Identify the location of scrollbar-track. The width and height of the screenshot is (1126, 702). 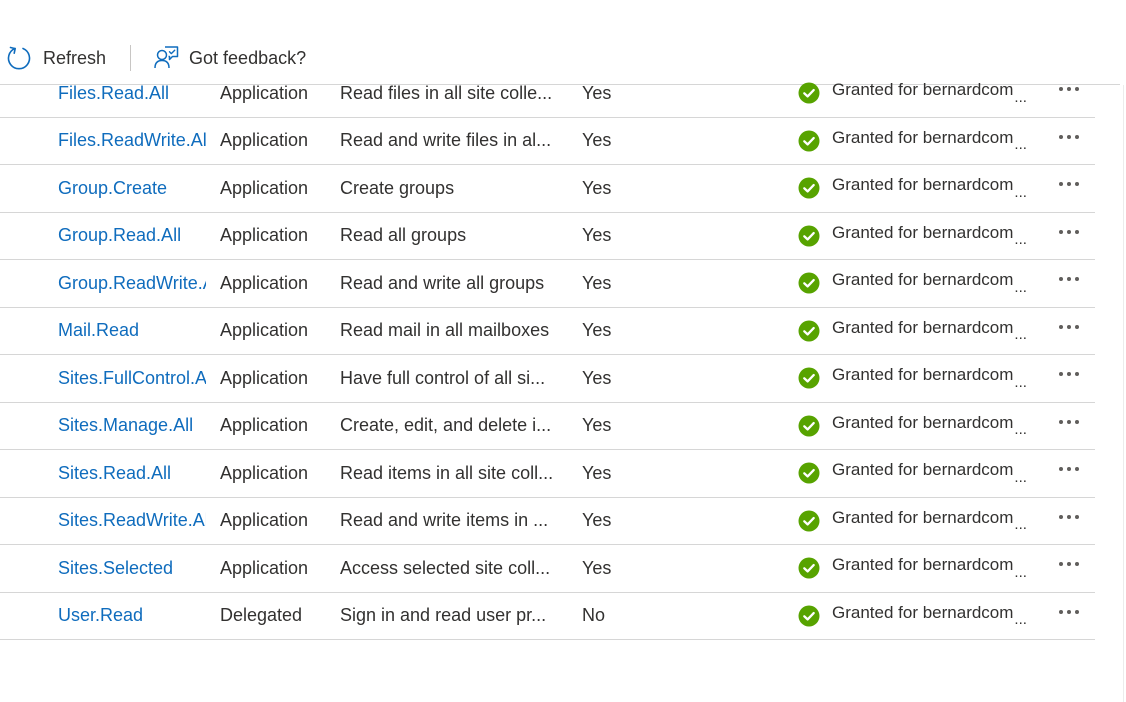
(1123, 393).